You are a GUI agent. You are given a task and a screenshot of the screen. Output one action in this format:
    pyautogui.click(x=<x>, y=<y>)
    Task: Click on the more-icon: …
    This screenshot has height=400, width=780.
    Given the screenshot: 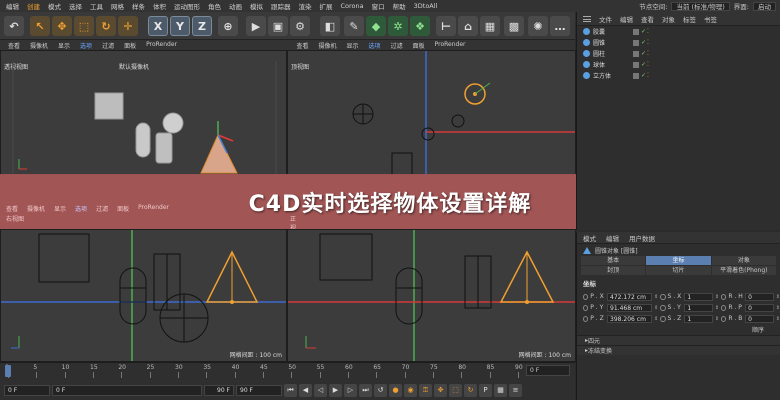 What is the action you would take?
    pyautogui.click(x=560, y=26)
    